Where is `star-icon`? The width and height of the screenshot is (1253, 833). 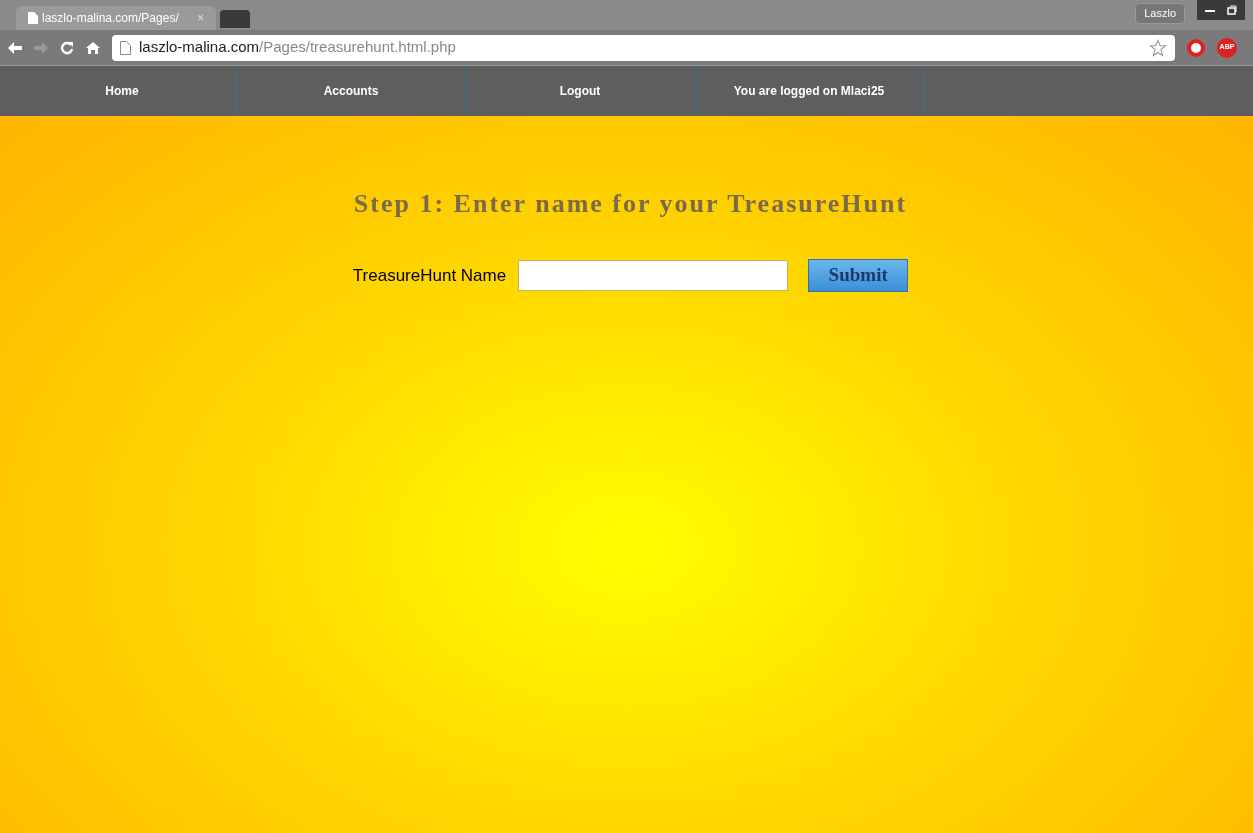 star-icon is located at coordinates (1158, 47).